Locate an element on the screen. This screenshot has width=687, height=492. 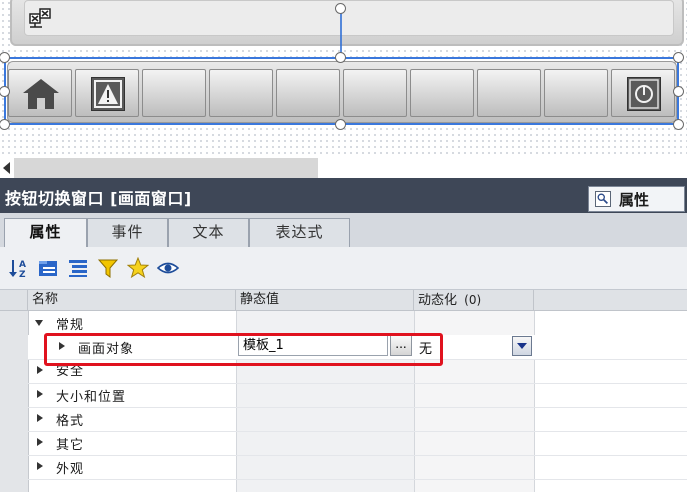
row-label: 常规 is located at coordinates (70, 325).